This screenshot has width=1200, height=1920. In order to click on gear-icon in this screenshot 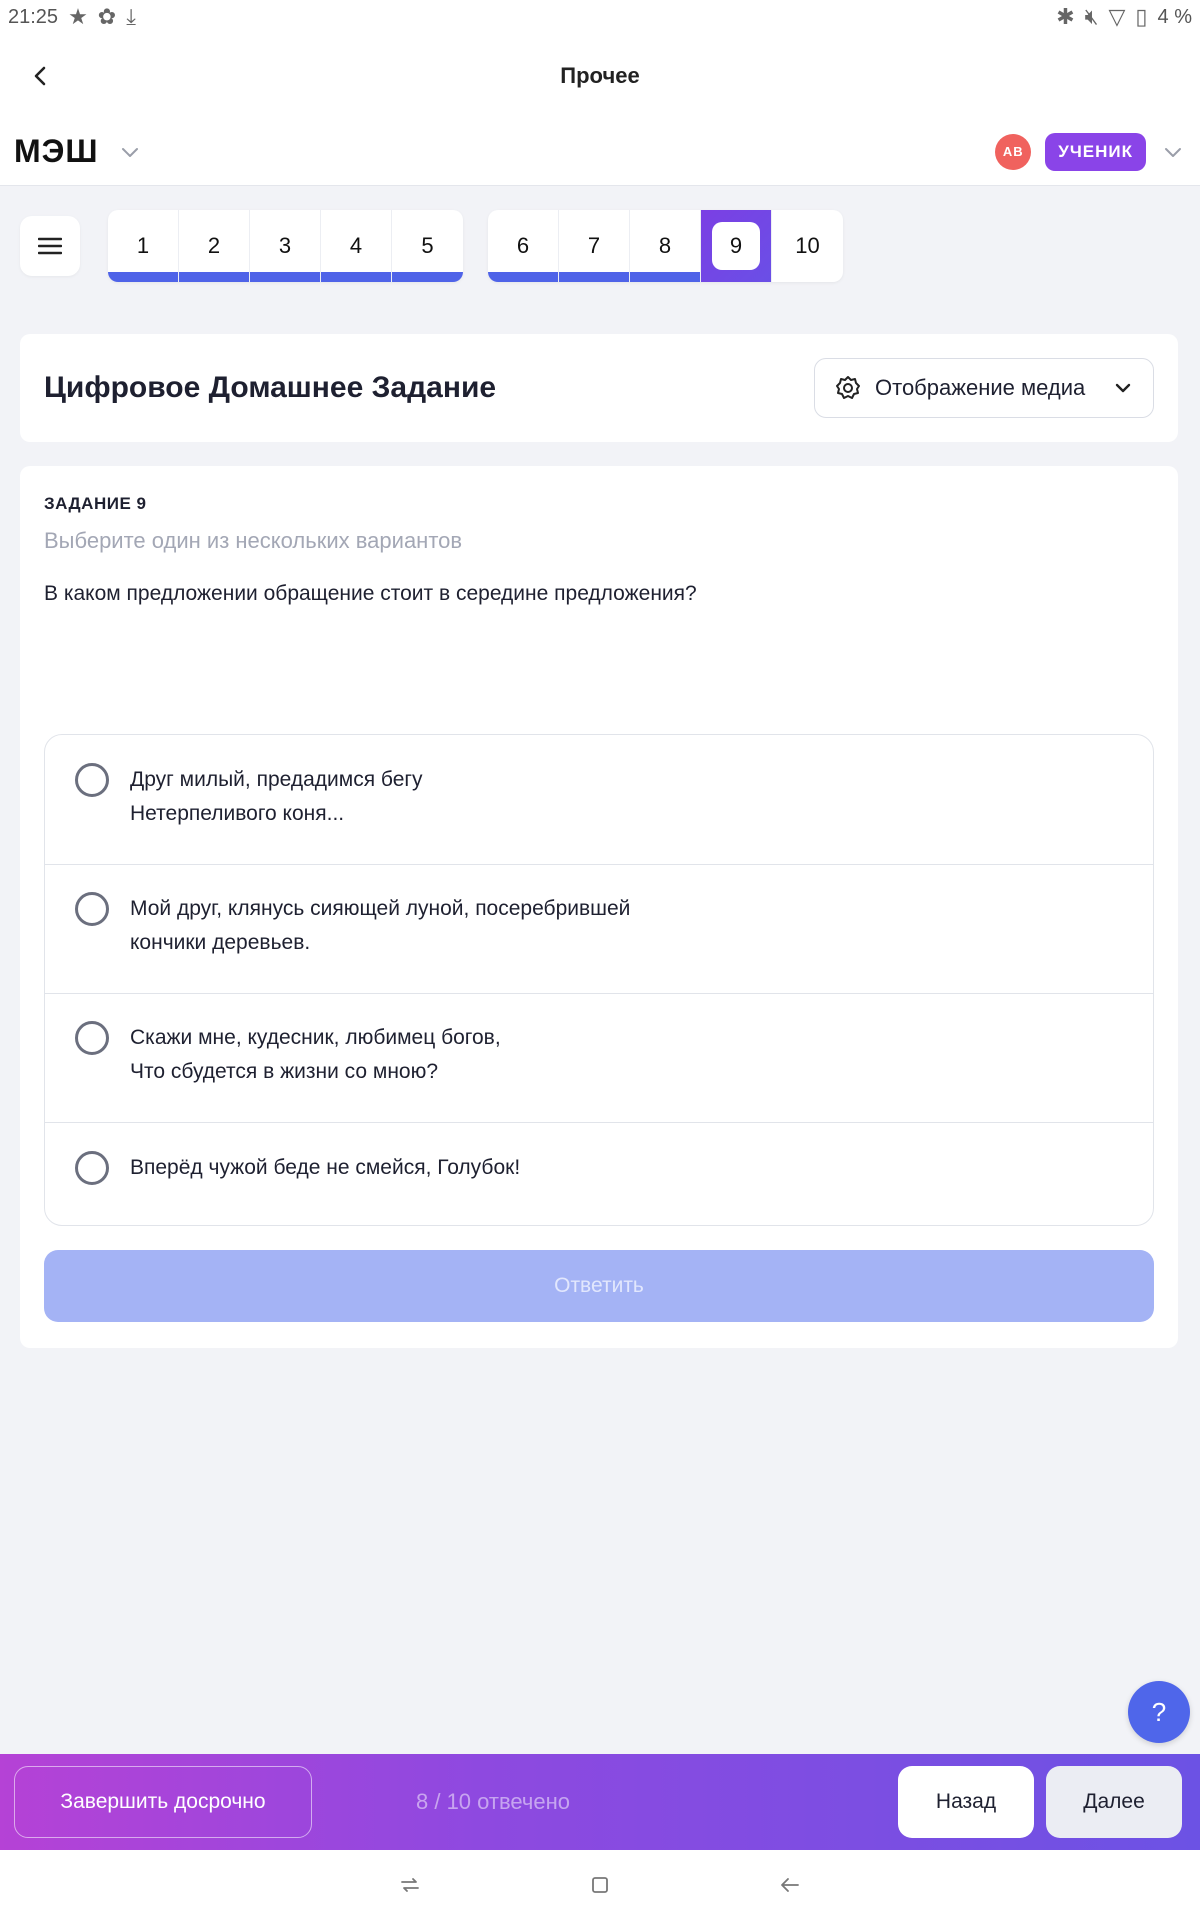, I will do `click(848, 387)`.